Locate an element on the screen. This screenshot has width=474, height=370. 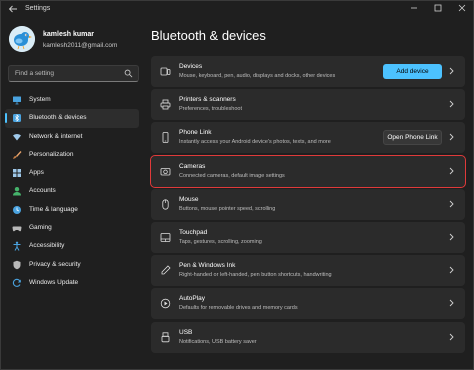
card-subtitle: Preferences, troubleshoot is located at coordinates (210, 109).